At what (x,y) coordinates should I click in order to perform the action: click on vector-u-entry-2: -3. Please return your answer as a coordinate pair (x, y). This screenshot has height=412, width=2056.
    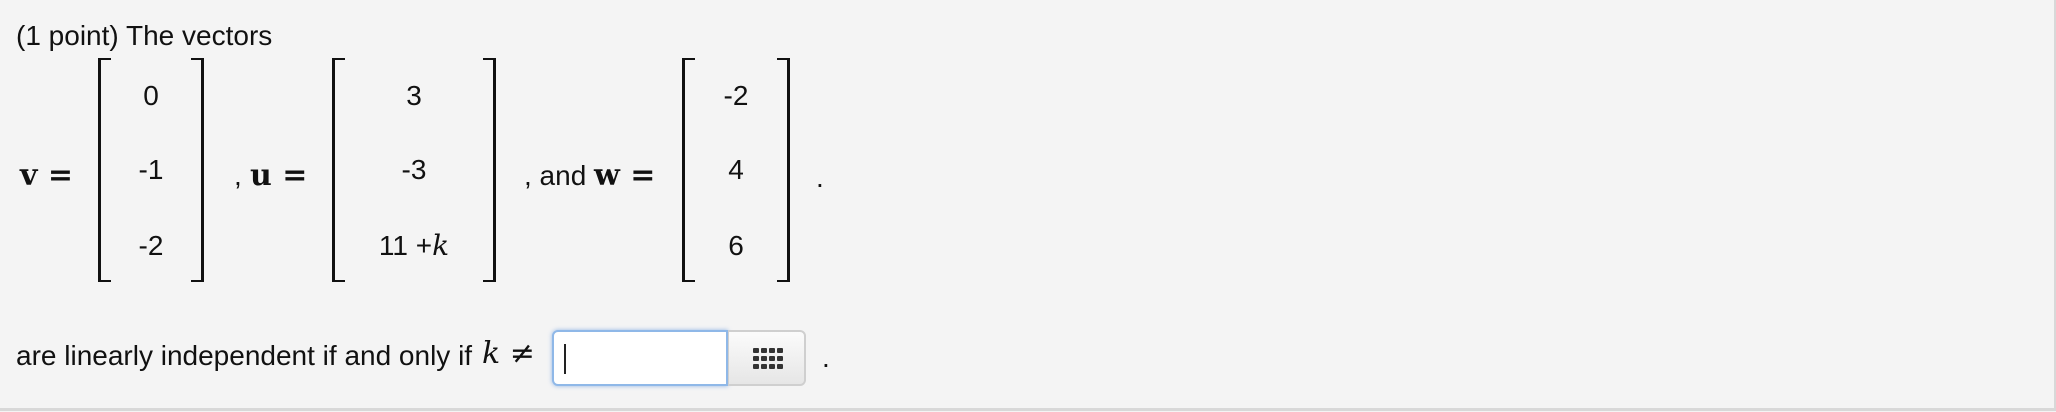
    Looking at the image, I should click on (414, 169).